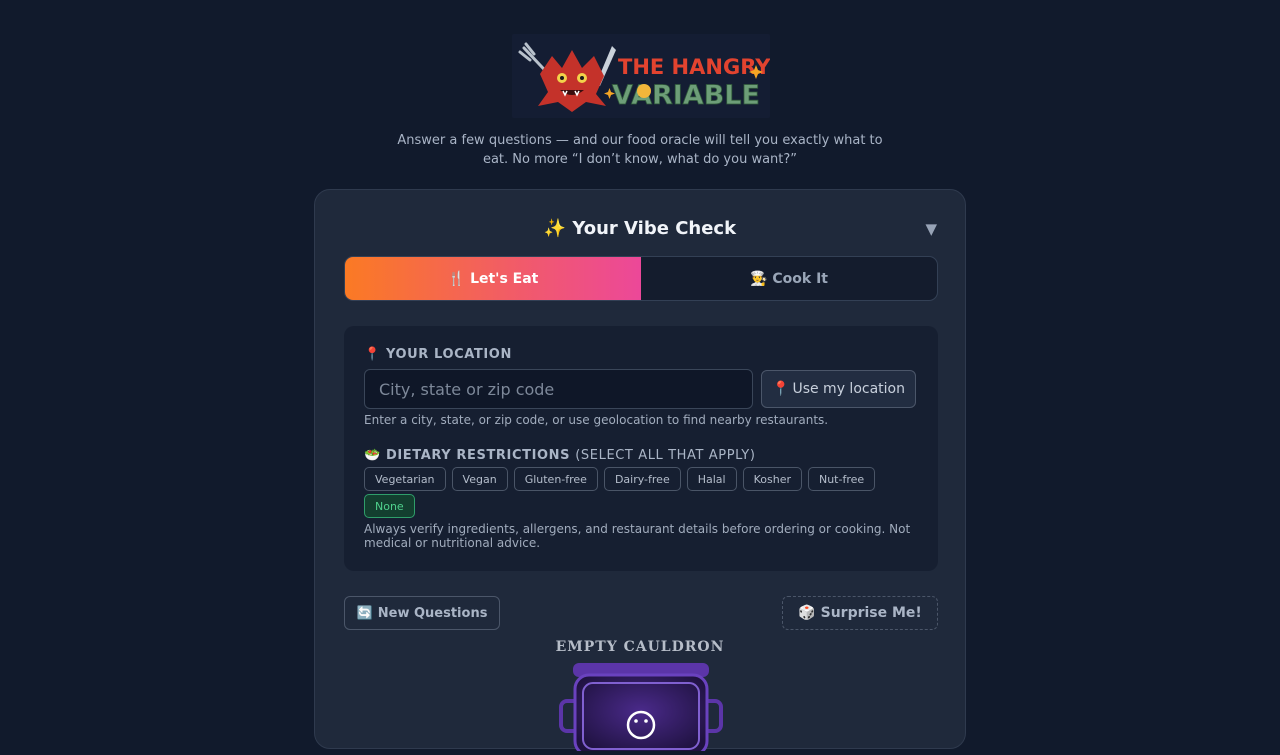 This screenshot has height=755, width=1280. Describe the element at coordinates (871, 613) in the screenshot. I see `surprise-me-label: Surprise Me!` at that location.